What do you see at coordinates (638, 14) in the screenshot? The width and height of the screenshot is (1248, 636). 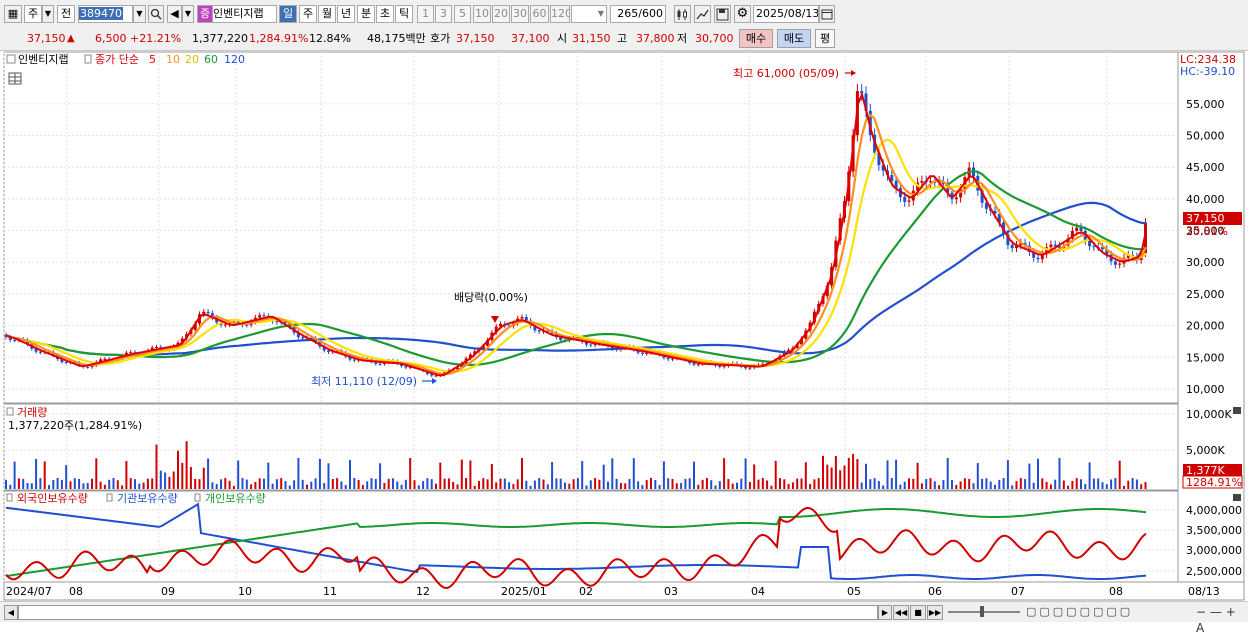 I see `count-field: 265/600` at bounding box center [638, 14].